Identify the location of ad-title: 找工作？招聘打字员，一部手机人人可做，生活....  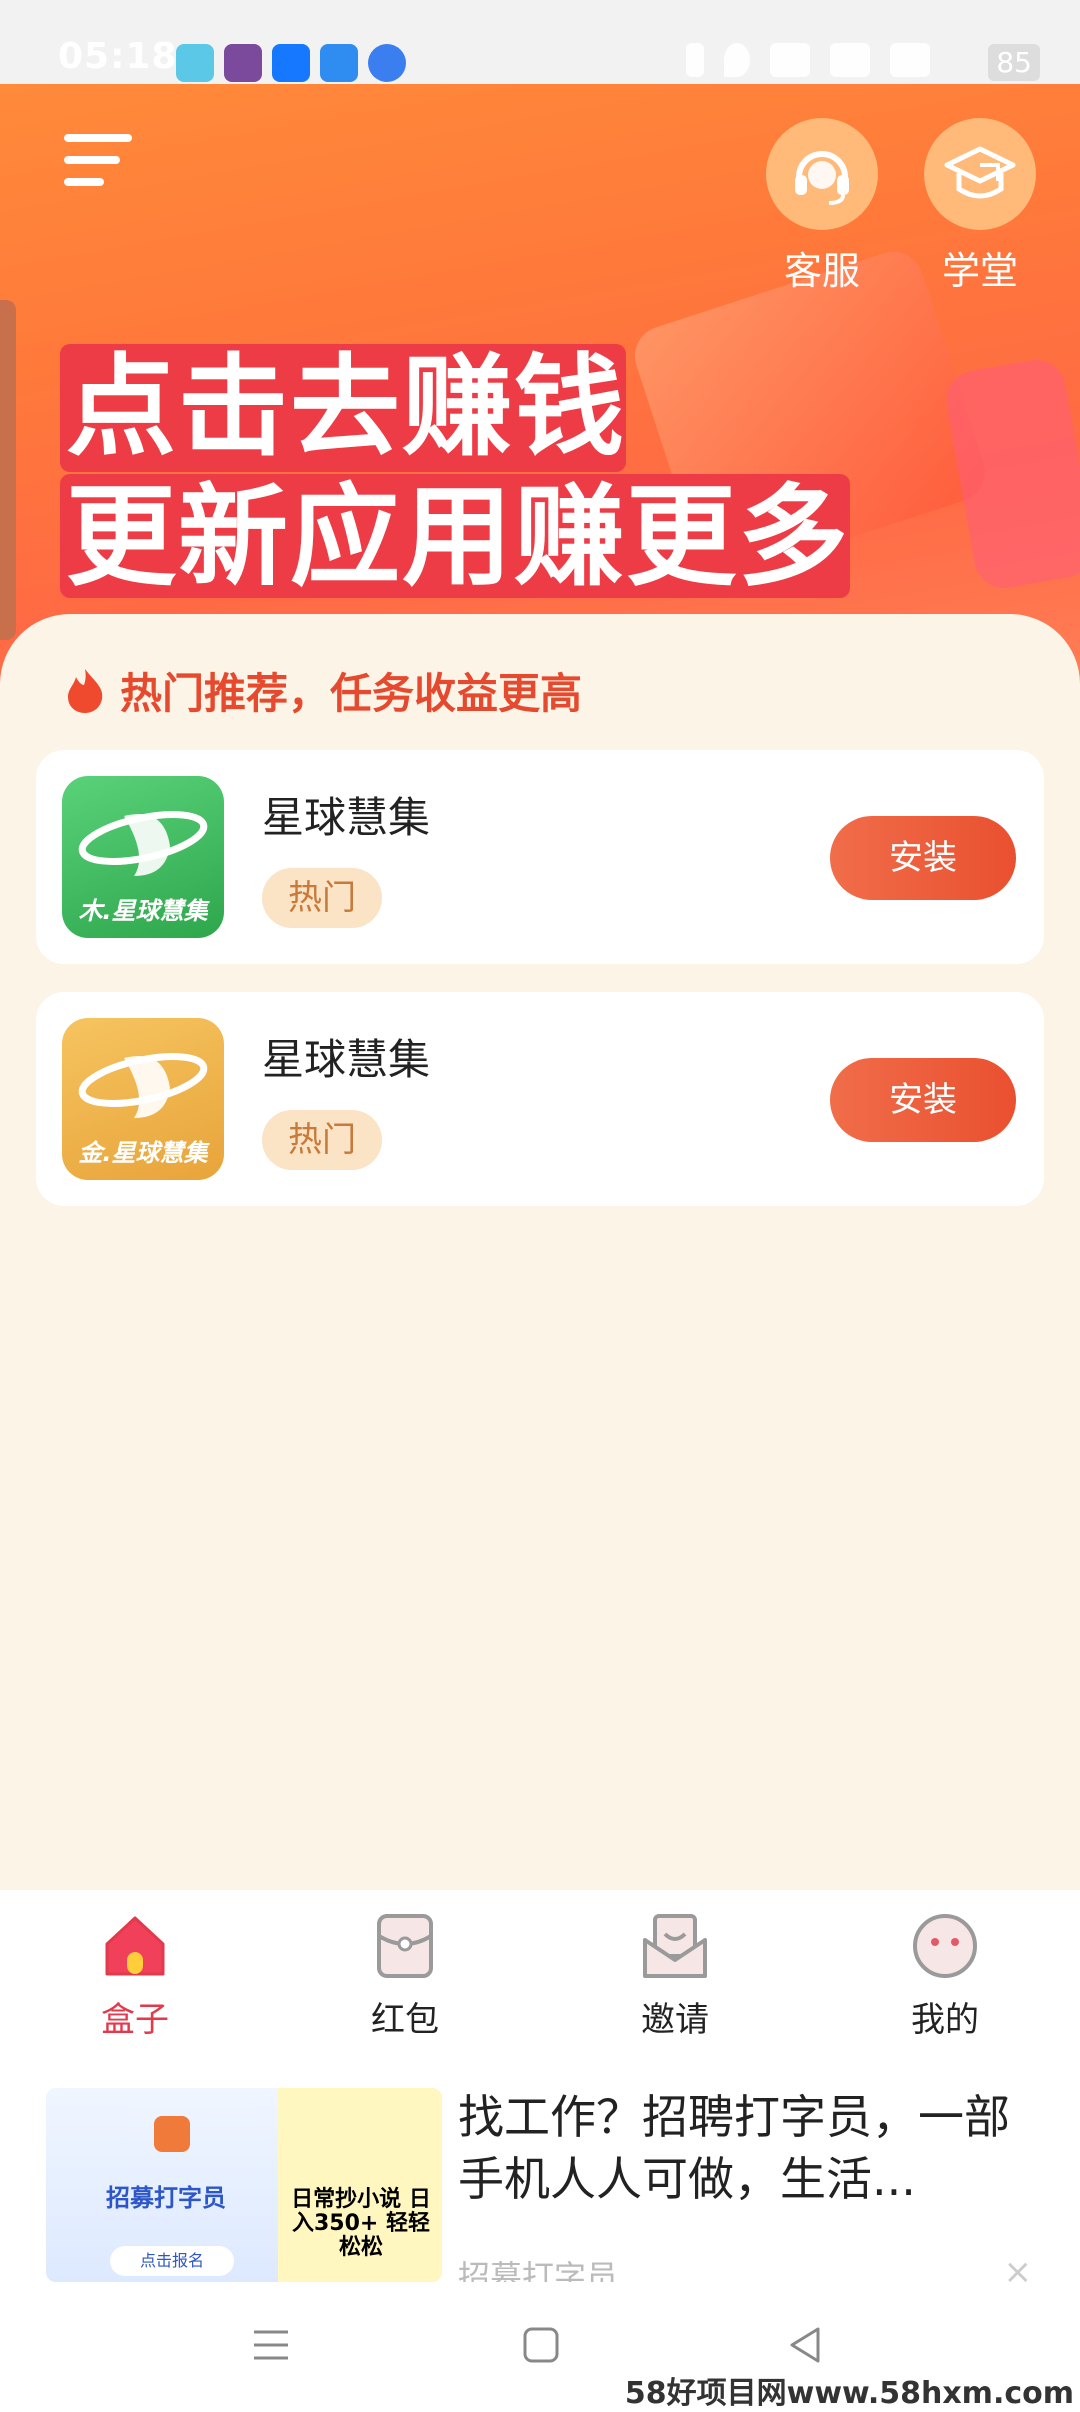
(748, 2148).